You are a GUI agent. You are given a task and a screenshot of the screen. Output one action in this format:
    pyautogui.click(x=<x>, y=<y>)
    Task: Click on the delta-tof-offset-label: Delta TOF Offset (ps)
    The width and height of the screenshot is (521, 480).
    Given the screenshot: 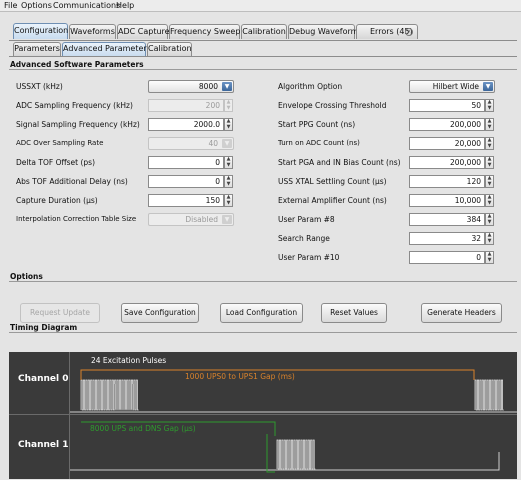 What is the action you would take?
    pyautogui.click(x=56, y=162)
    